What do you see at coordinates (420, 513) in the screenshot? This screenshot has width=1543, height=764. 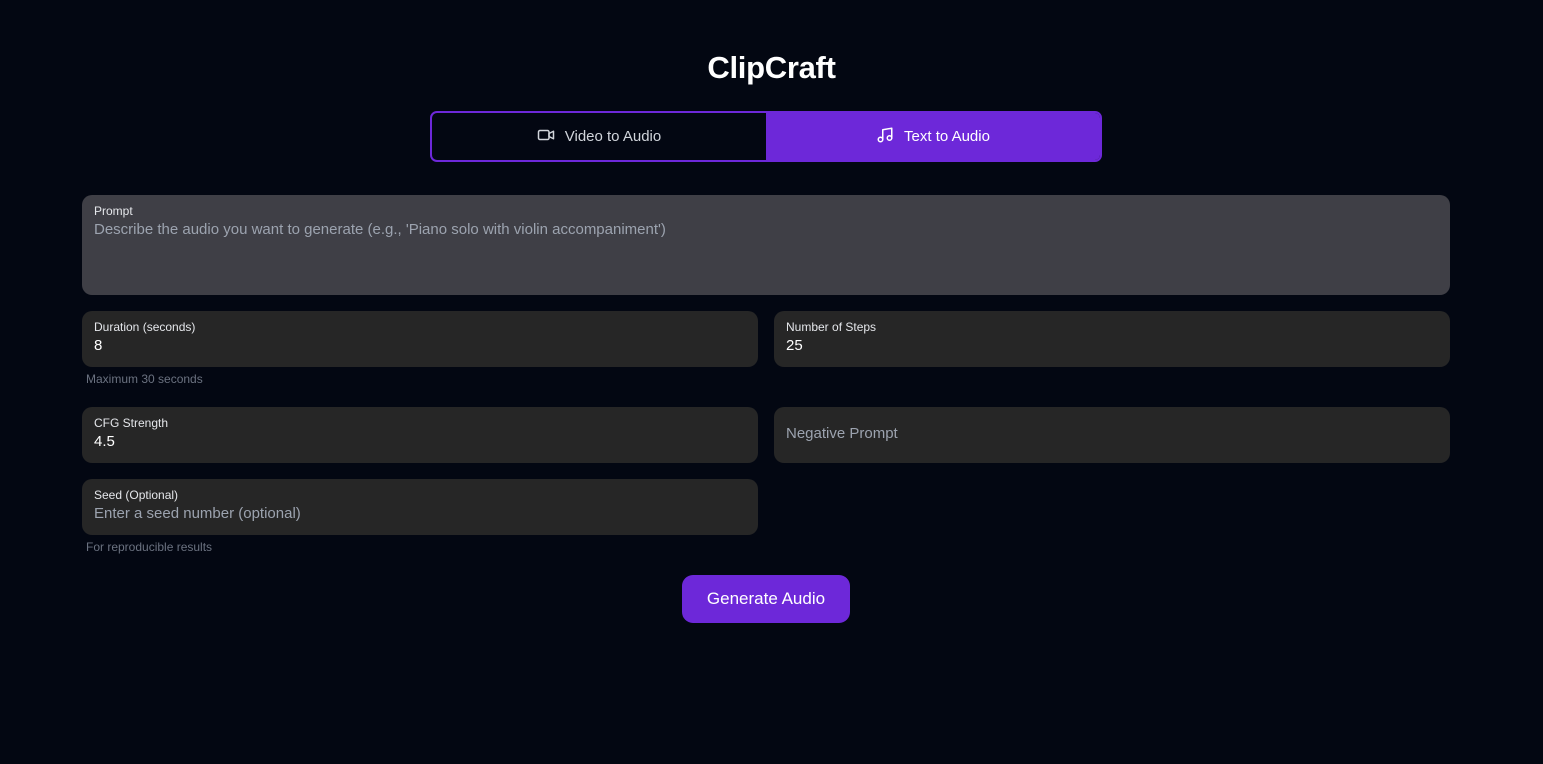 I see `seed-input` at bounding box center [420, 513].